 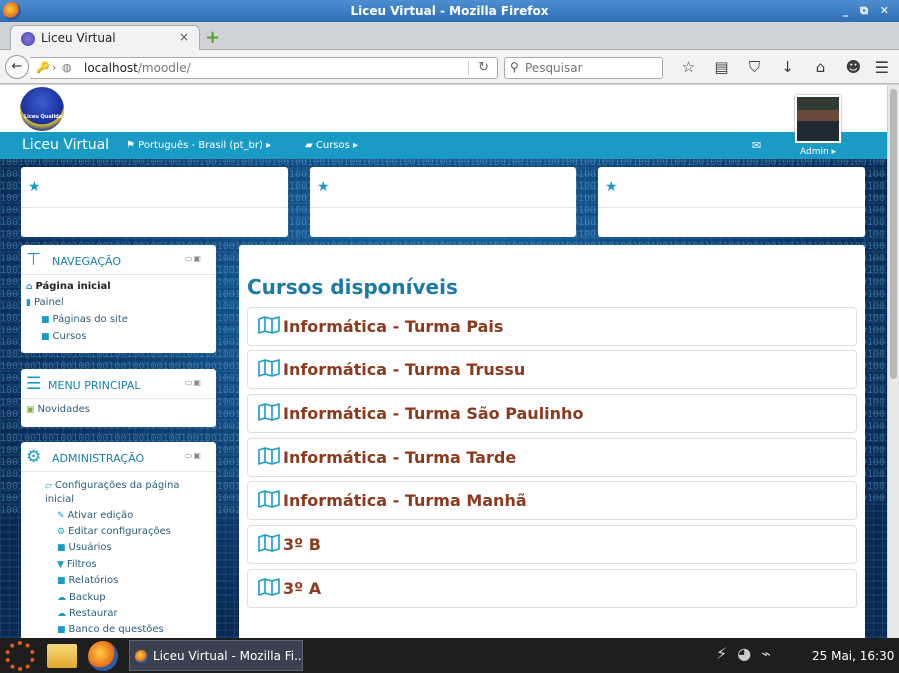 I want to click on messages-envelope-icon: ✉, so click(x=756, y=145).